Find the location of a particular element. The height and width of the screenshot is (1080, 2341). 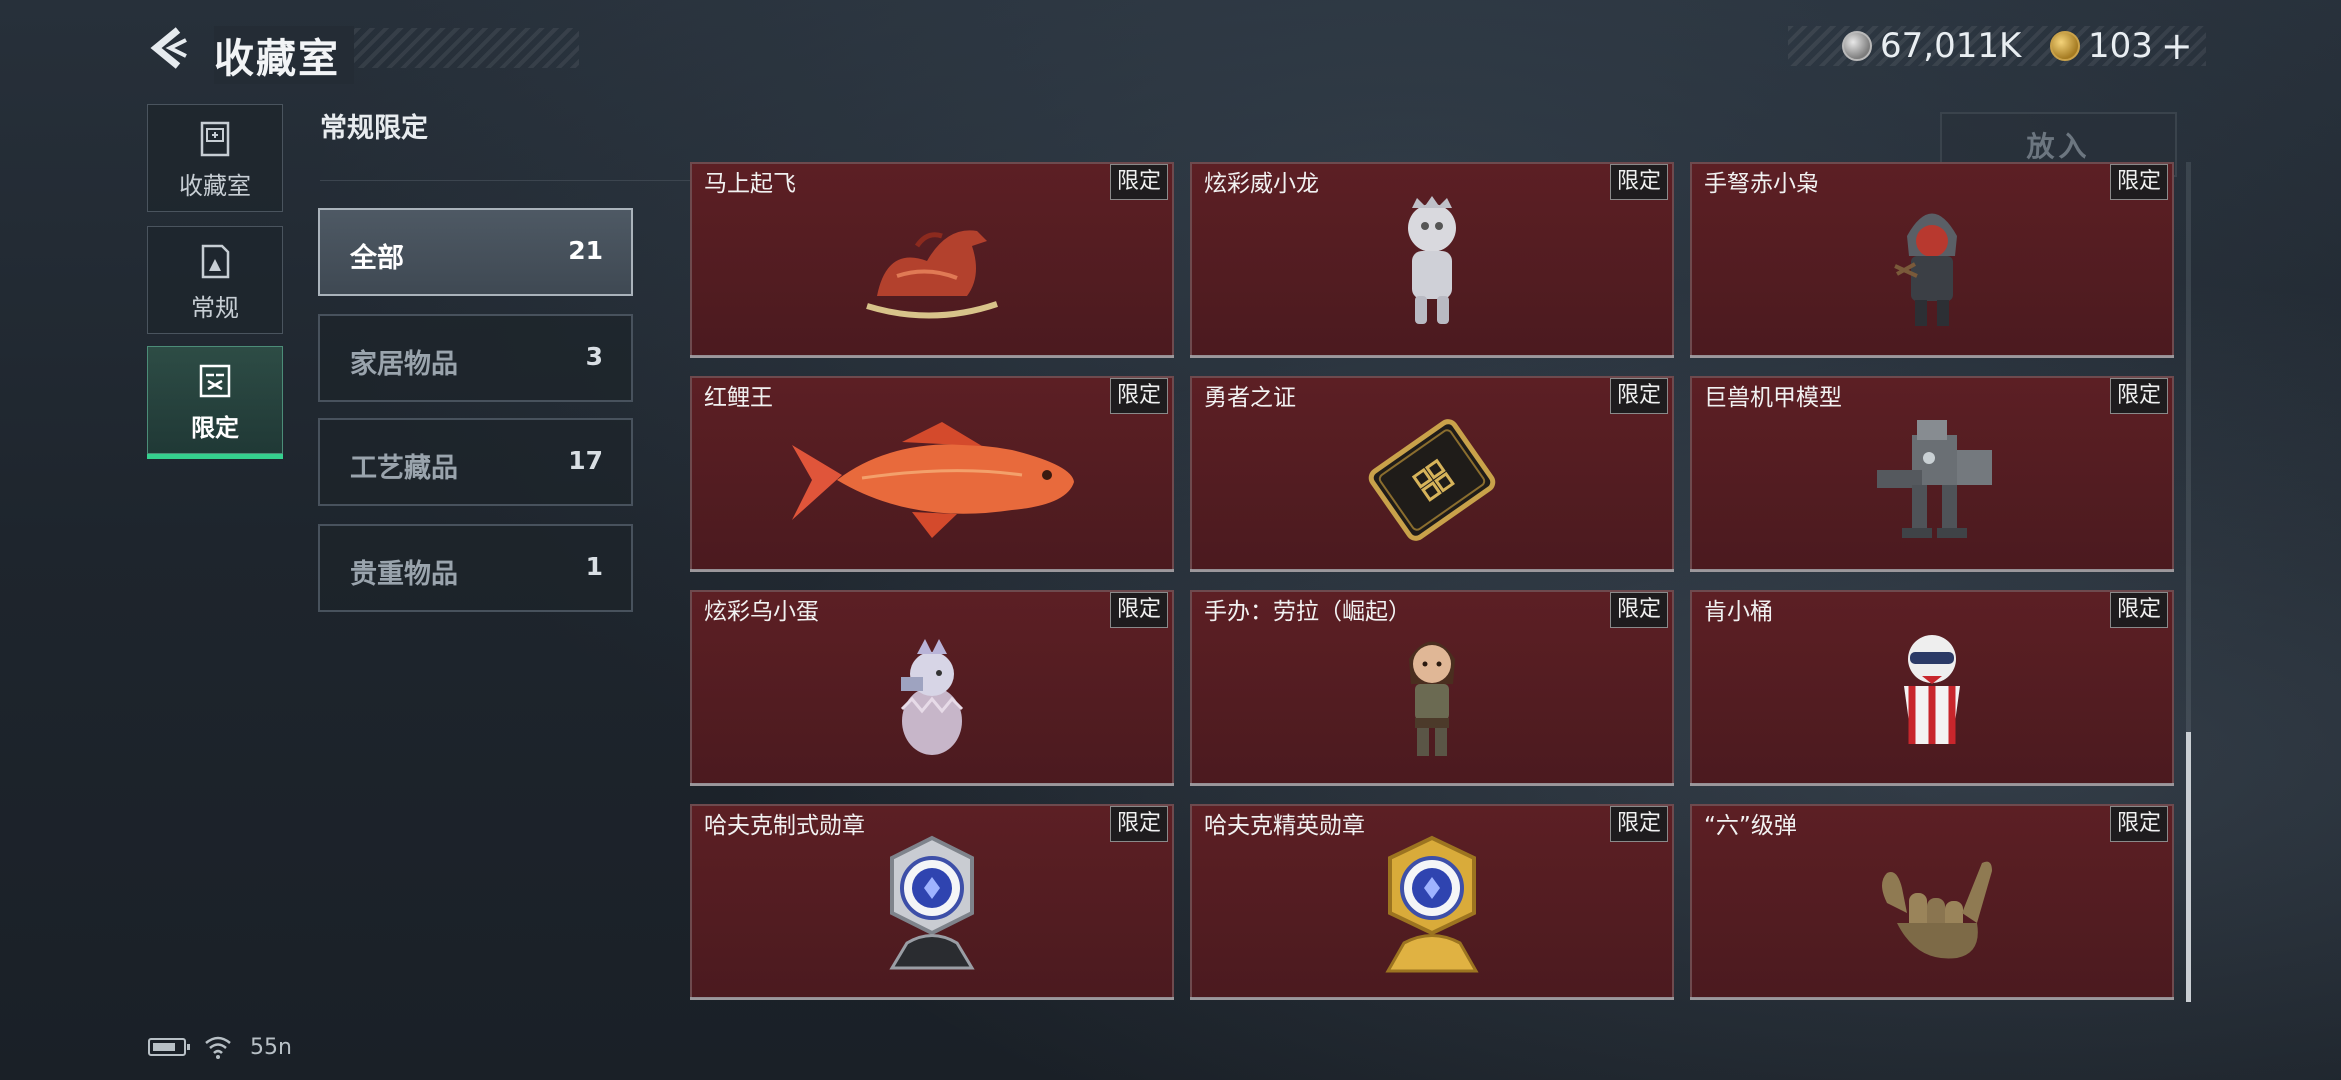

back-arrow-icon is located at coordinates (168, 48).